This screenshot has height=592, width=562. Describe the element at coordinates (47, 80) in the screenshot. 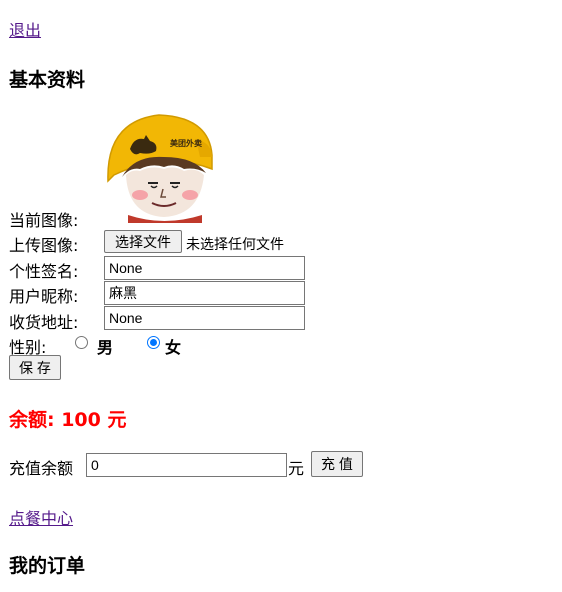

I see `profile-heading: 基本资料` at that location.